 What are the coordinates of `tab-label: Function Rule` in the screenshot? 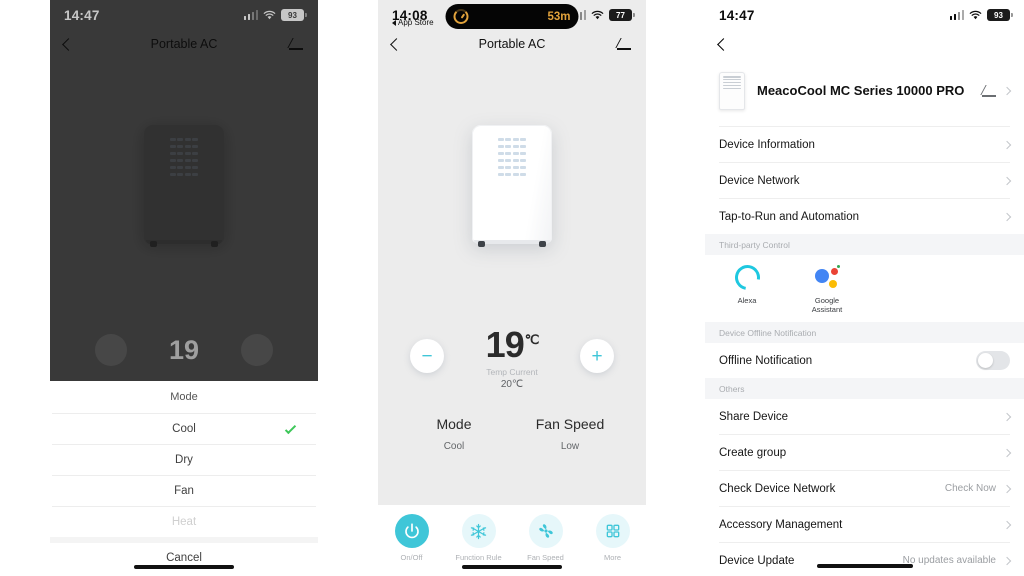 It's located at (478, 557).